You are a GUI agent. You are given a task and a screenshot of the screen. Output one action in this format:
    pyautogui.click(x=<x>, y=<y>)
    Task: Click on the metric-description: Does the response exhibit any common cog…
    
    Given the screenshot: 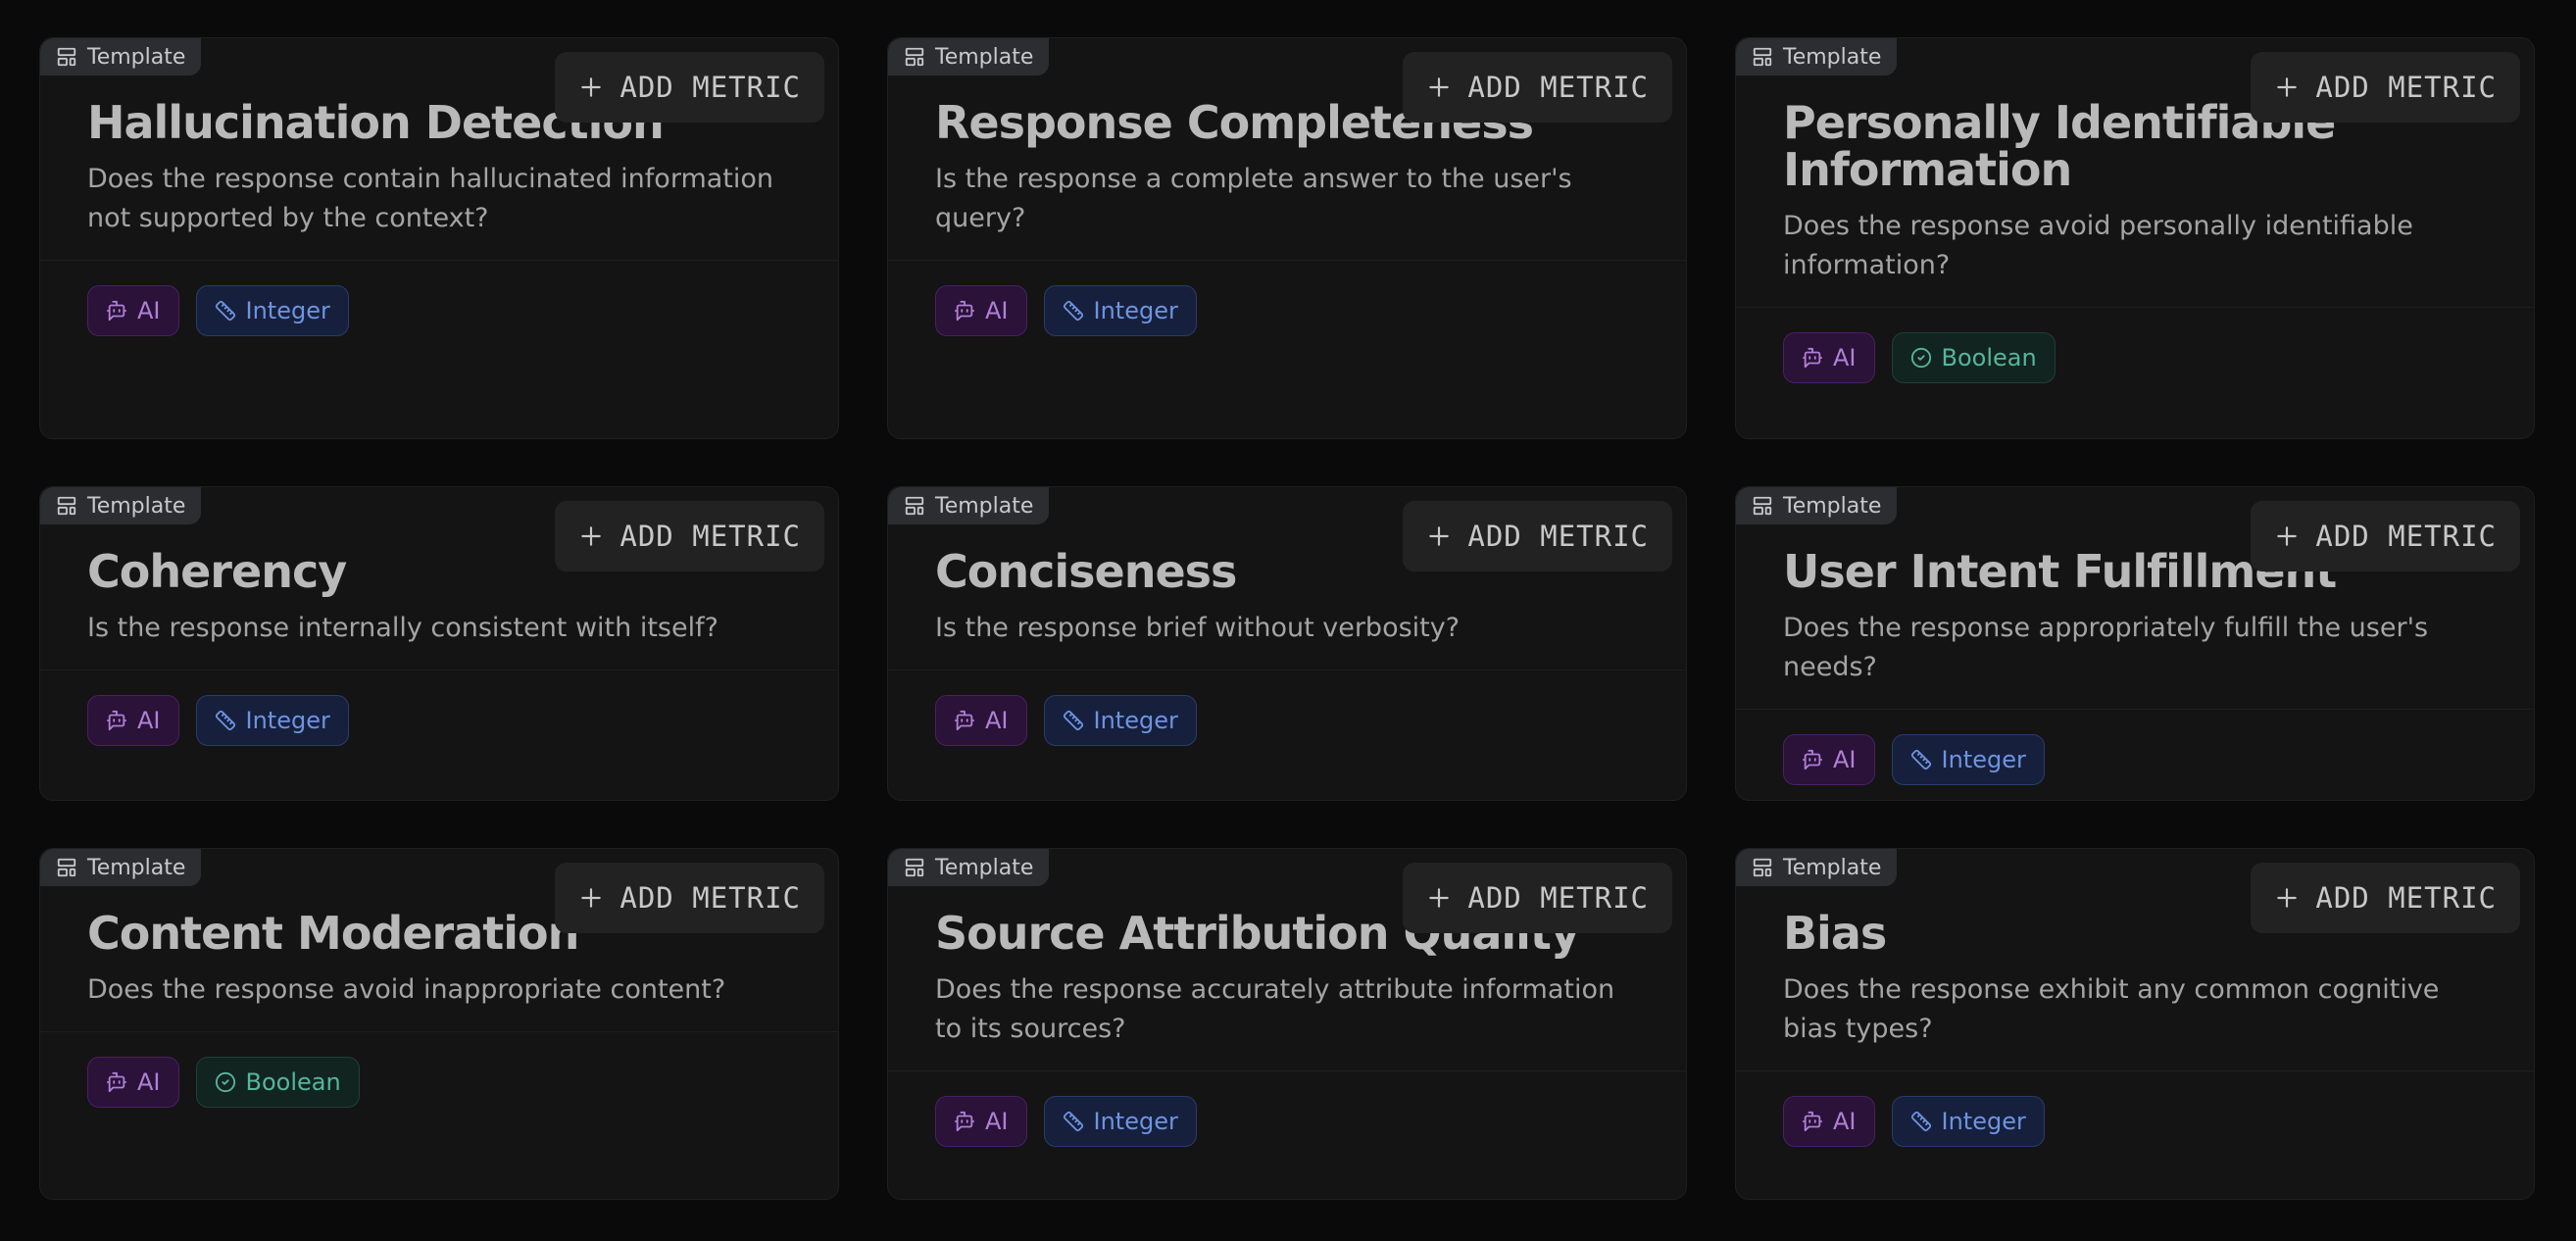 What is the action you would take?
    pyautogui.click(x=2111, y=1009)
    